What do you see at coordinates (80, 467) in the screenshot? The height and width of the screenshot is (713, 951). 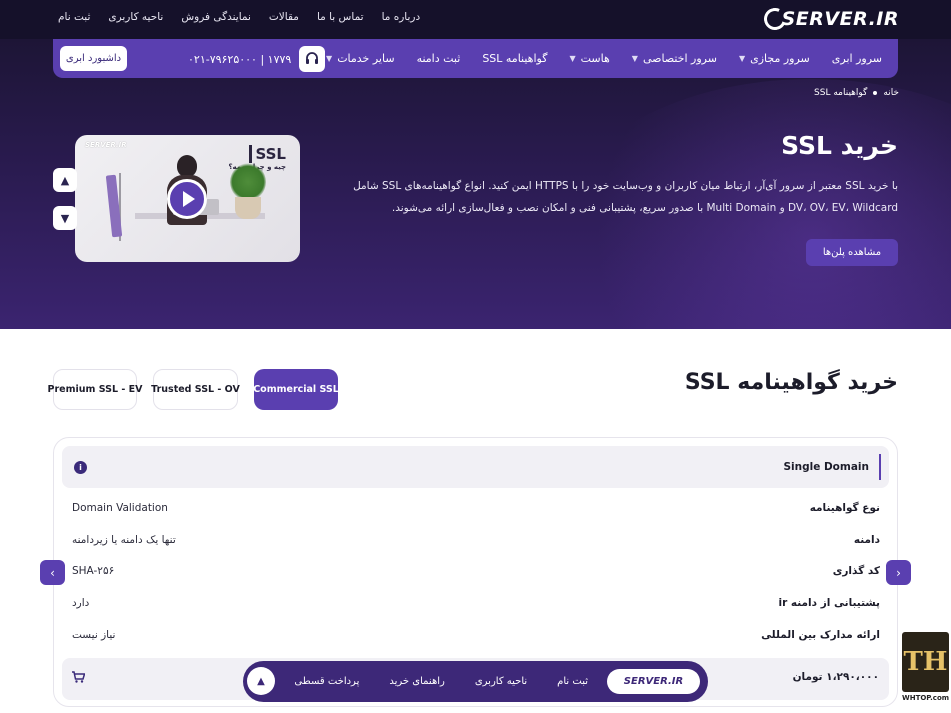 I see `info-icon: i` at bounding box center [80, 467].